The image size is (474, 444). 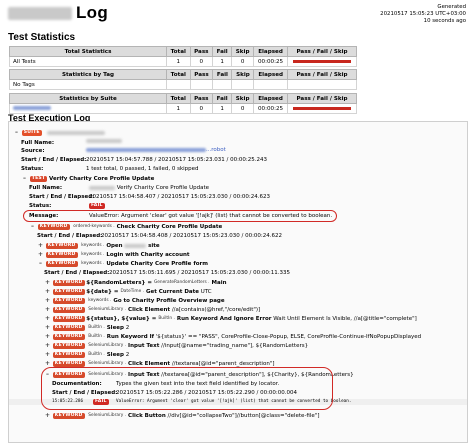 I want to click on test-start-end-label: Start / End / Elapsed:, so click(x=62, y=197).